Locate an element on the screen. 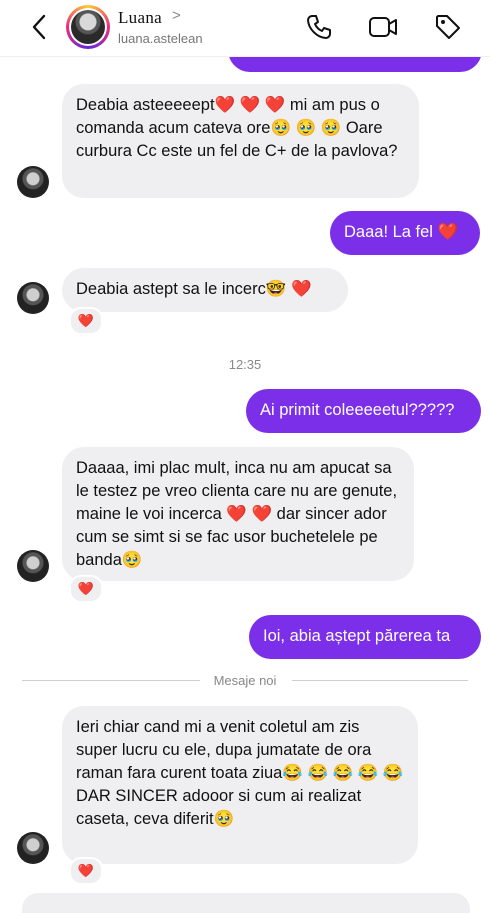  timestamp: 12:35 is located at coordinates (245, 364).